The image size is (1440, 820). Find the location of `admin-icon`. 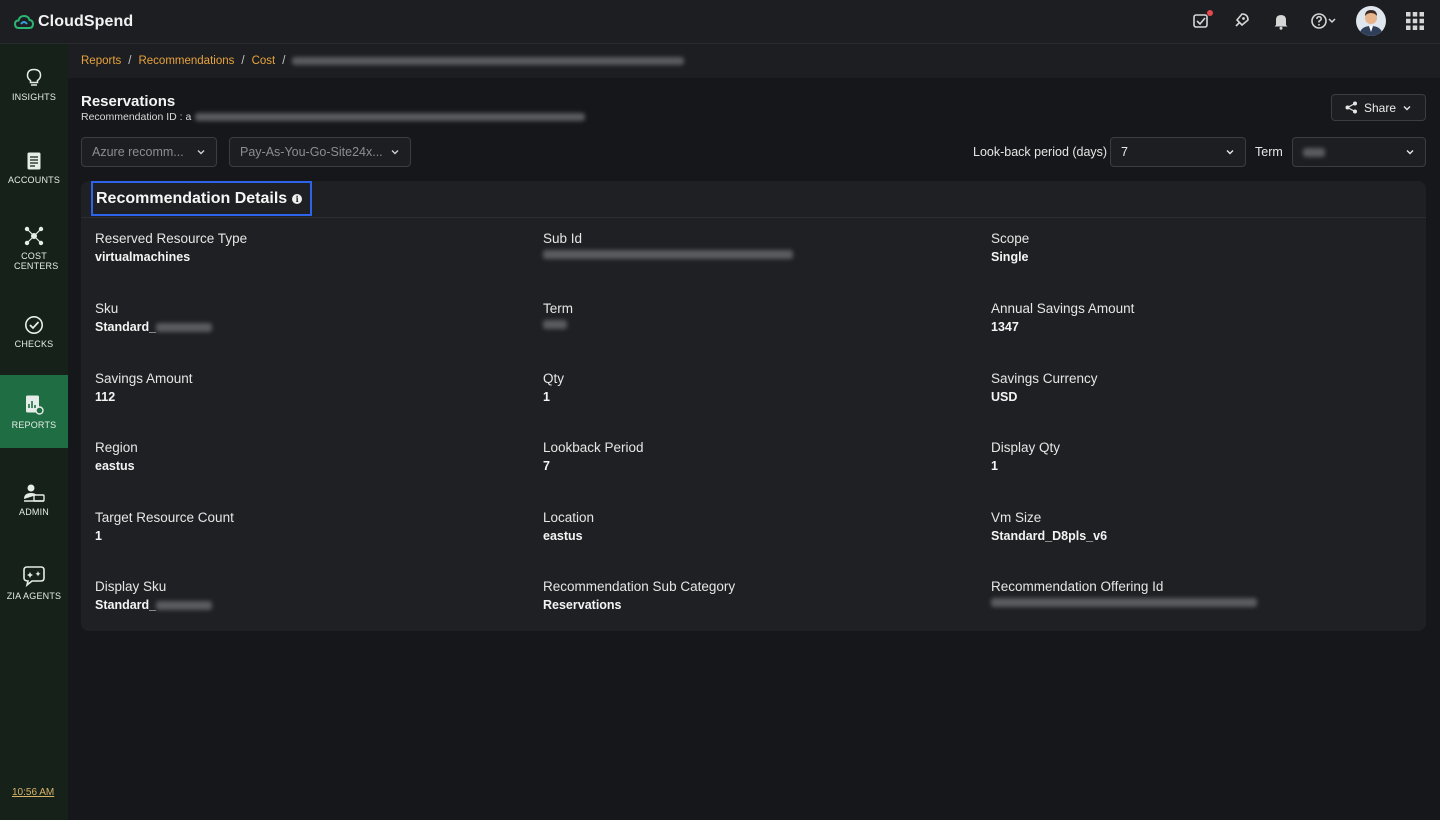

admin-icon is located at coordinates (34, 493).